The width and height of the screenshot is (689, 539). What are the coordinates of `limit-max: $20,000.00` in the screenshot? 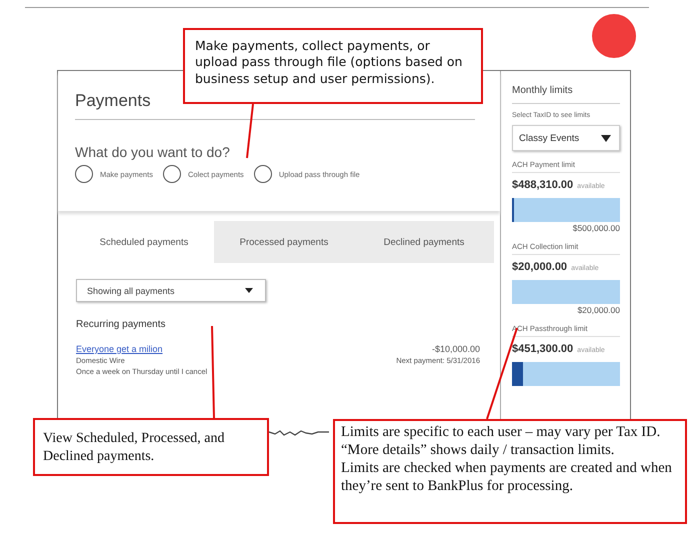 It's located at (598, 310).